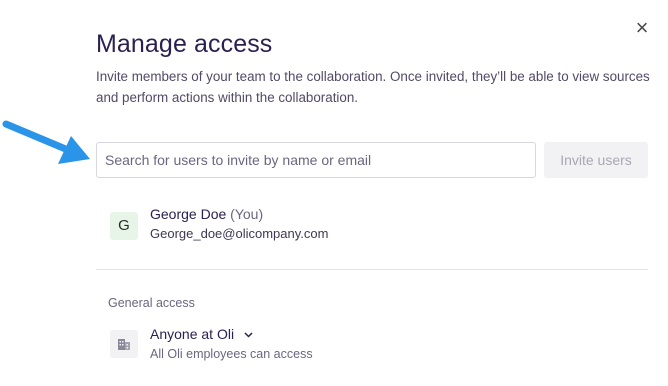  I want to click on user-name-line: George Doe (You), so click(206, 214).